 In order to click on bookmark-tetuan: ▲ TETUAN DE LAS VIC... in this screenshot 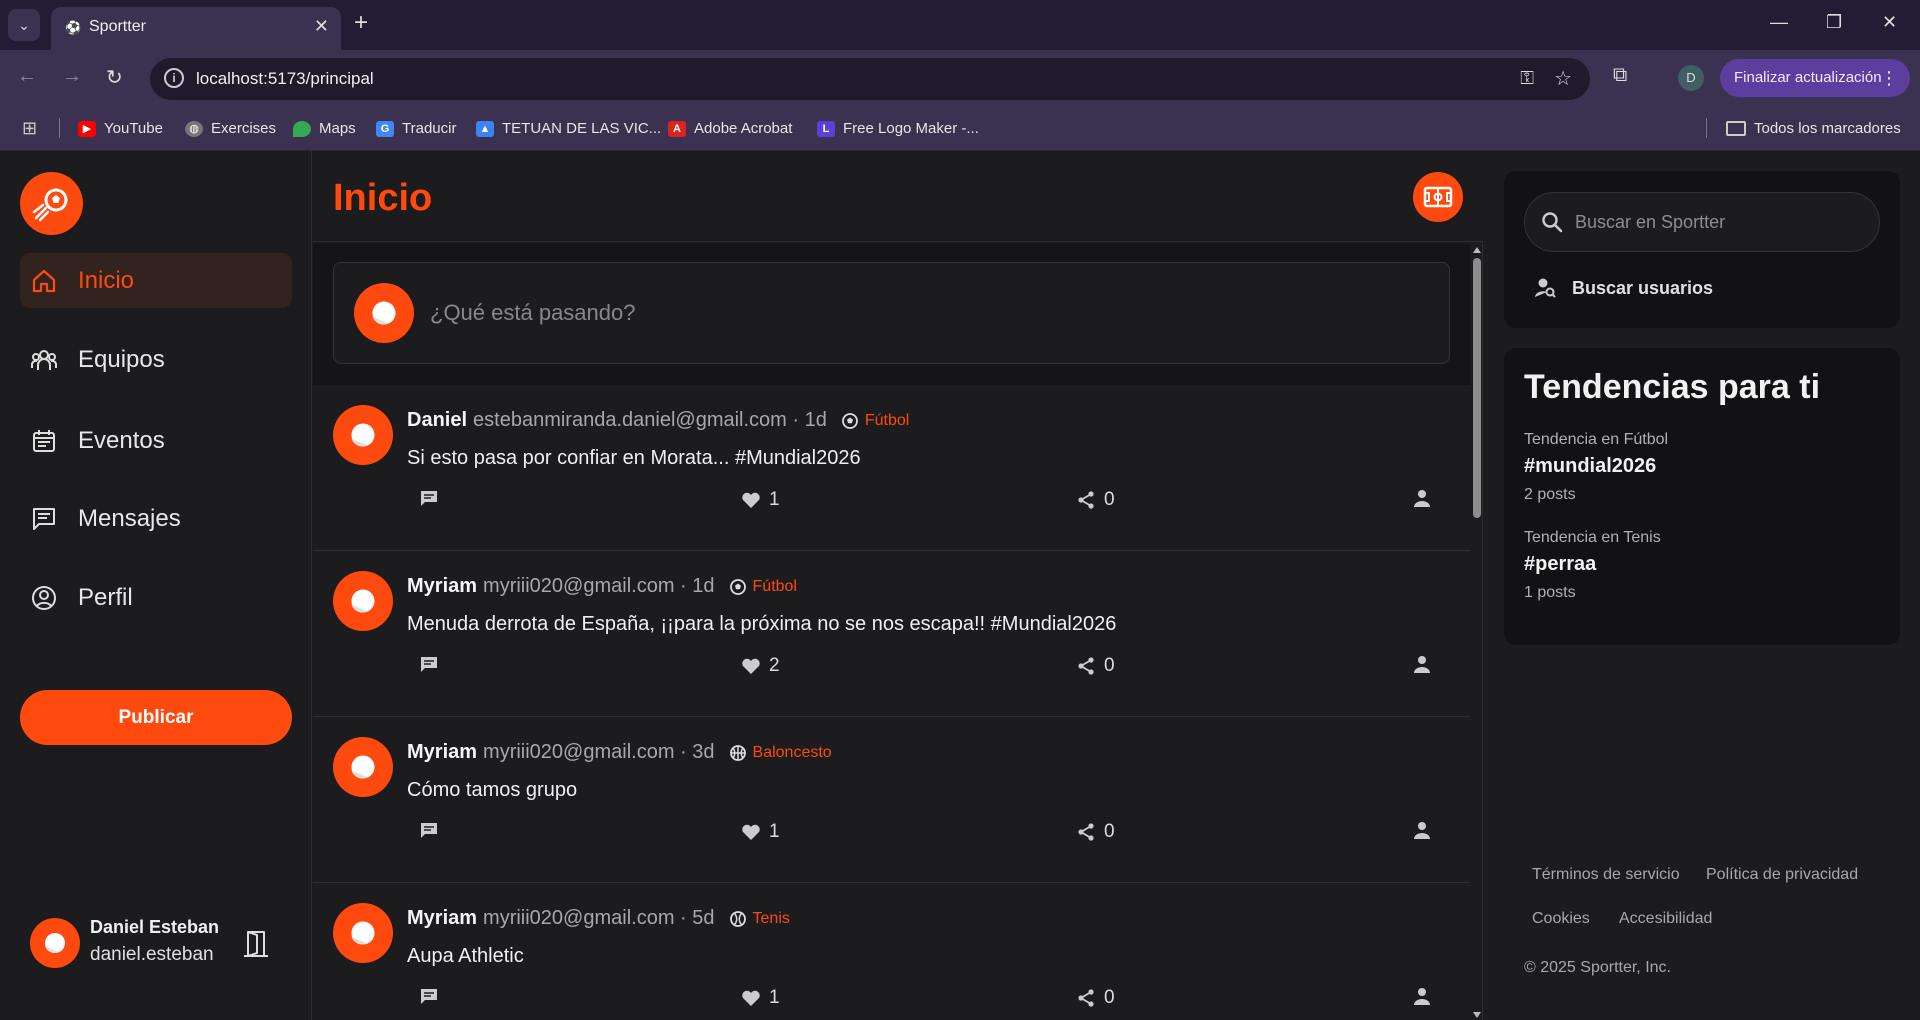, I will do `click(568, 128)`.